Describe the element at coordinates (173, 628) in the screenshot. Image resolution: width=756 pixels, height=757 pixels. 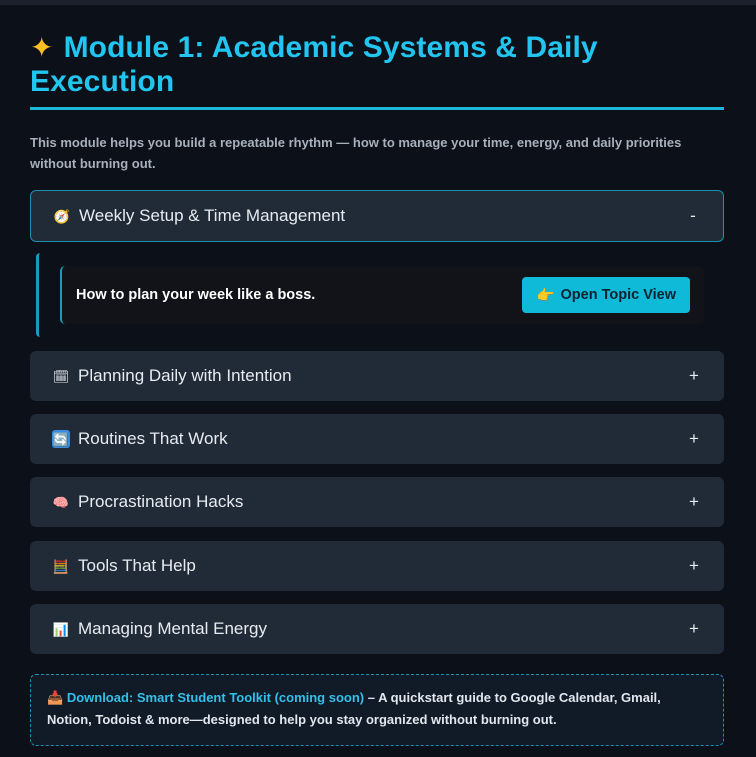
I see `accordion-label: Managing Mental Energy` at that location.